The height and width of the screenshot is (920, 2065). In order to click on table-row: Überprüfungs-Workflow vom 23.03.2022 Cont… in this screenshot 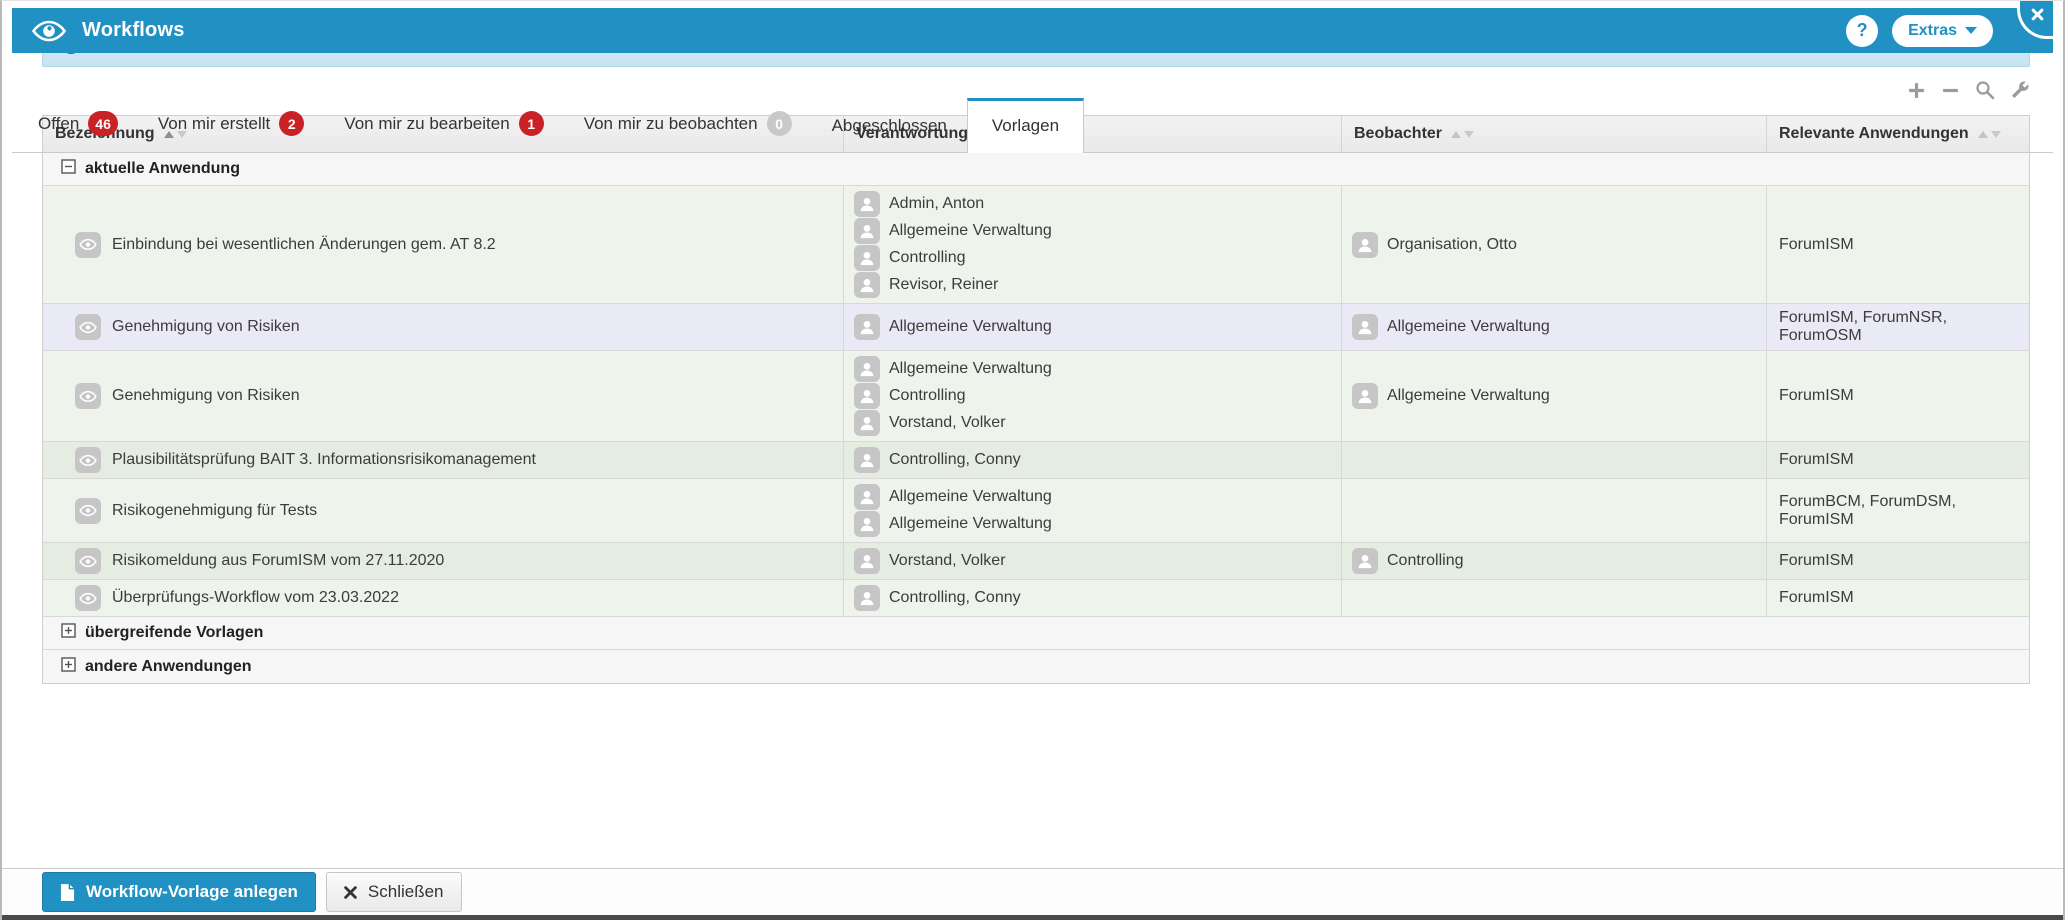, I will do `click(1036, 598)`.